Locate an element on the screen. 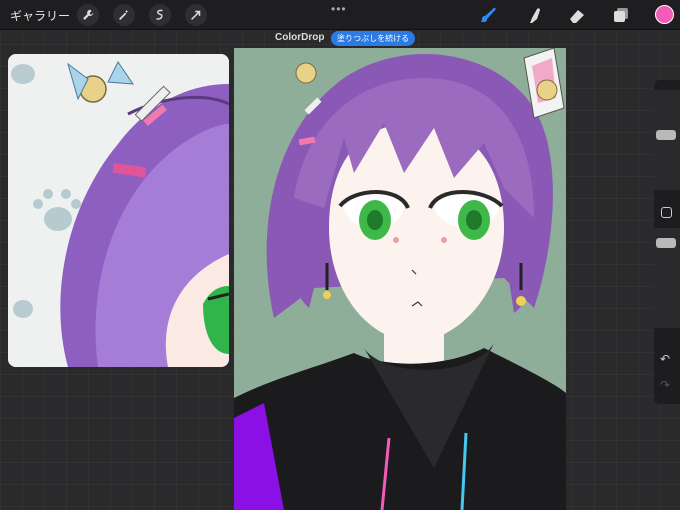 The image size is (680, 510). modify-button is located at coordinates (666, 212).